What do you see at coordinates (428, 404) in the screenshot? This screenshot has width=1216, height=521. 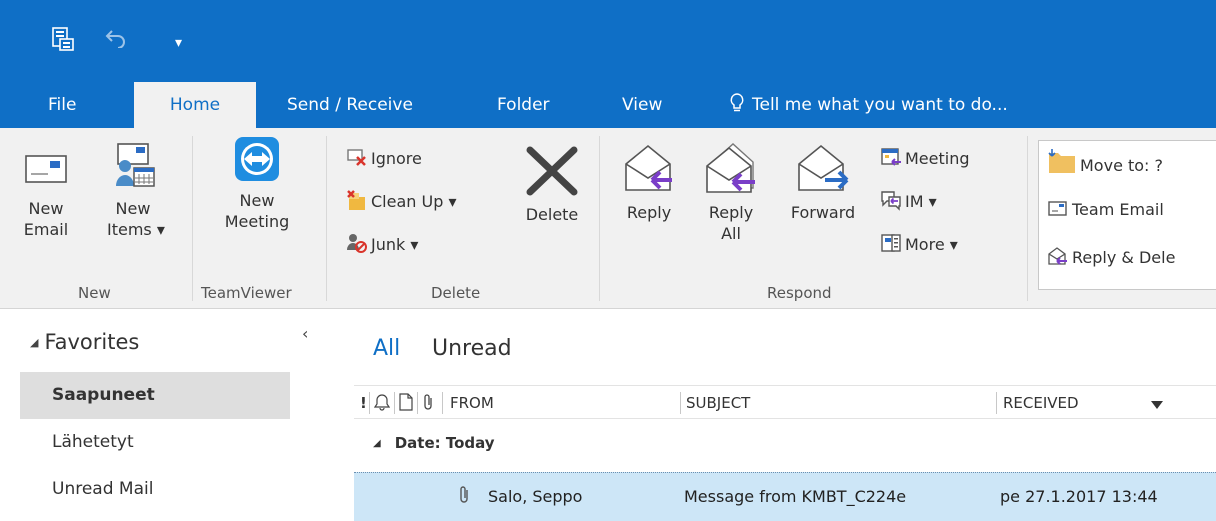 I see `attachment-column-icon` at bounding box center [428, 404].